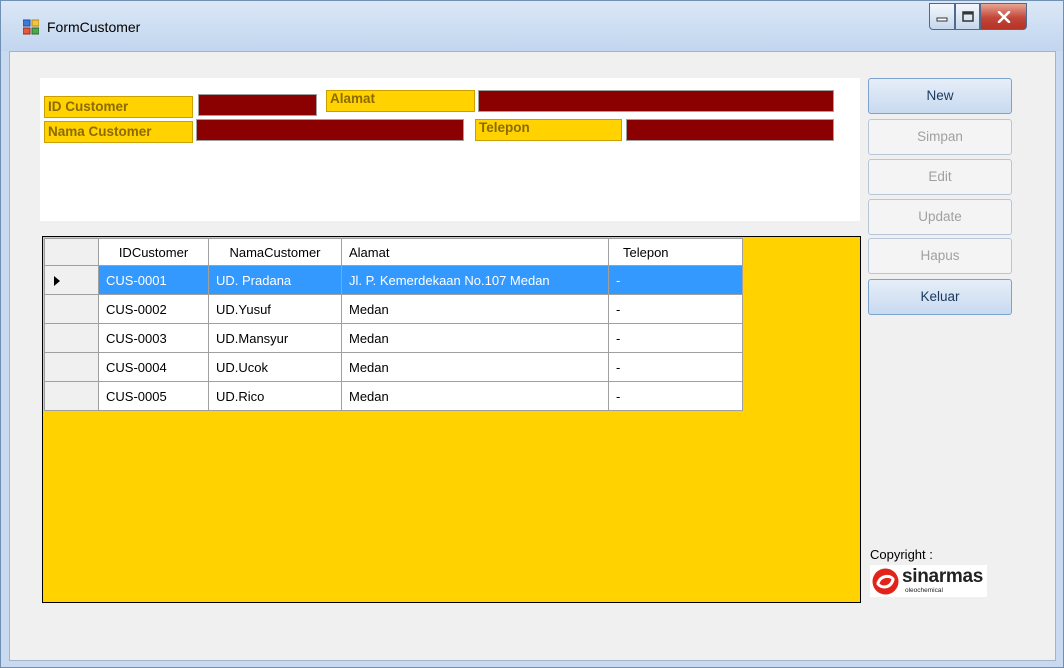 The image size is (1064, 668). I want to click on id-customer-field, so click(257, 105).